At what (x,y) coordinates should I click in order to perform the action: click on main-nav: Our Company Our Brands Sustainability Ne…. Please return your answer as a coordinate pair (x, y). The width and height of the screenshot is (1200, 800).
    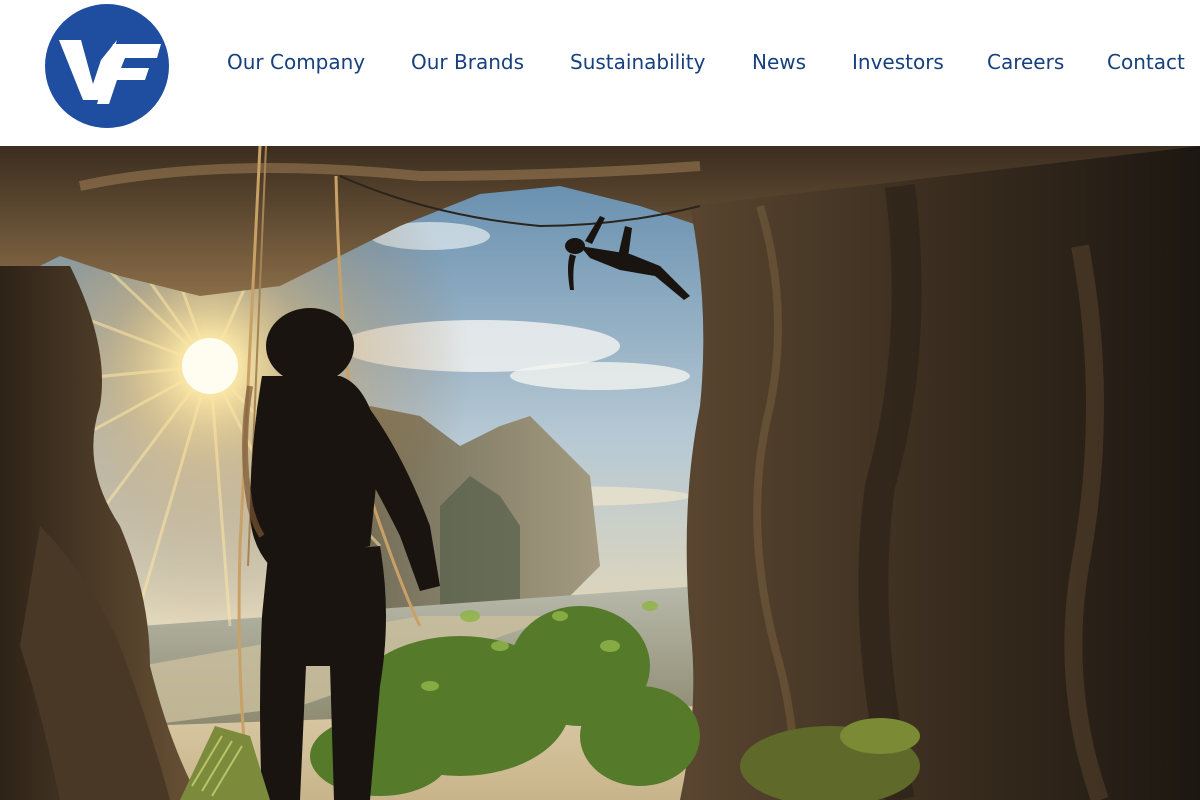
    Looking at the image, I should click on (600, 62).